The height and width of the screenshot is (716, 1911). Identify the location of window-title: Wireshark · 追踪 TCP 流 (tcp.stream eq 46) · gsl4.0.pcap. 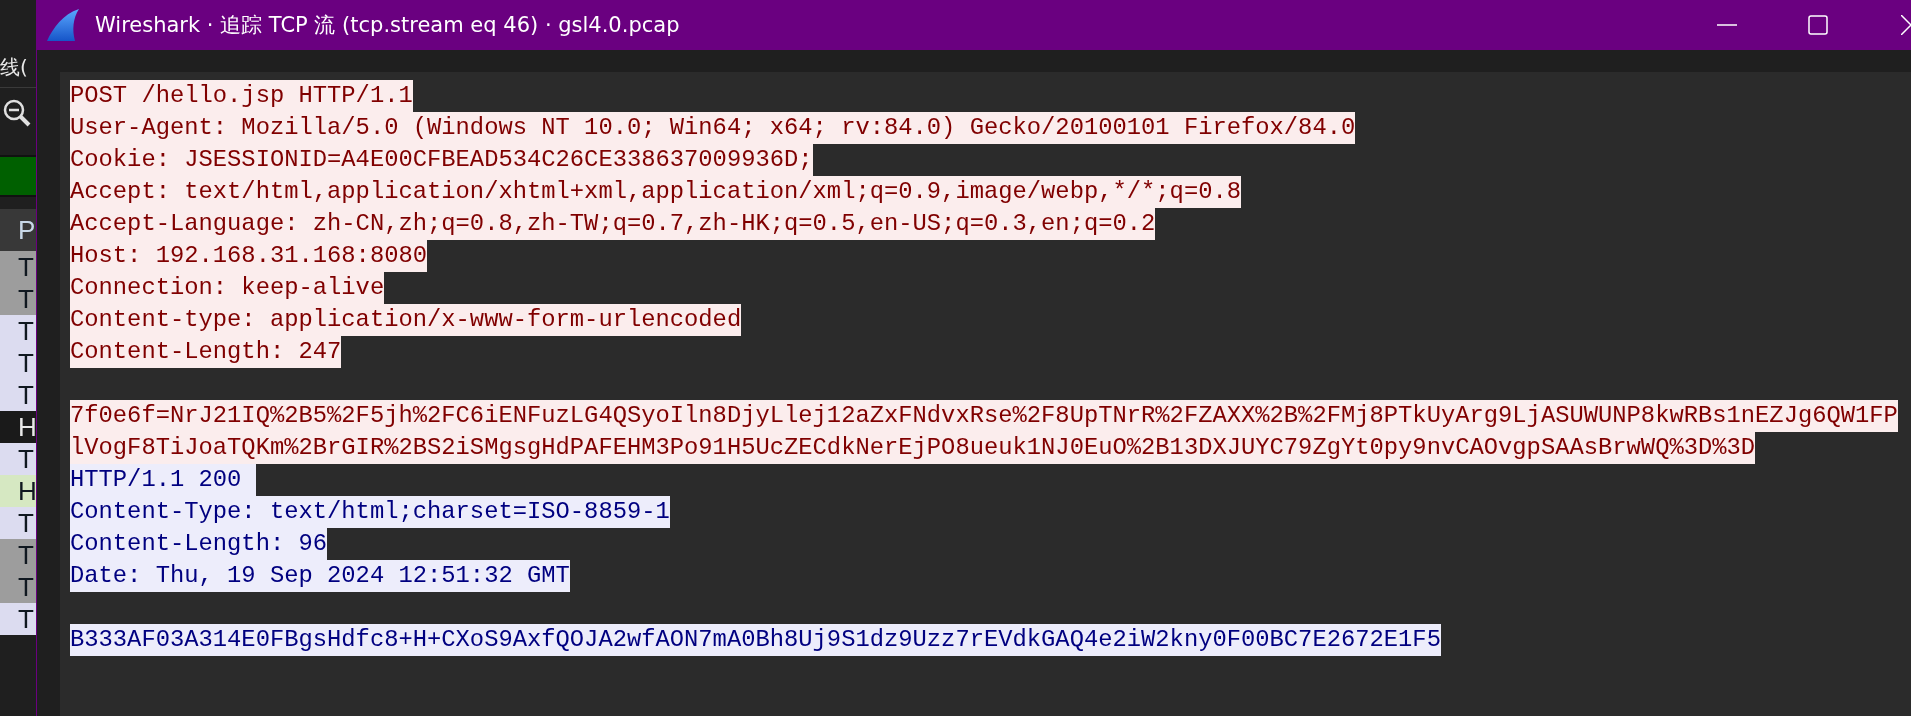
(387, 25).